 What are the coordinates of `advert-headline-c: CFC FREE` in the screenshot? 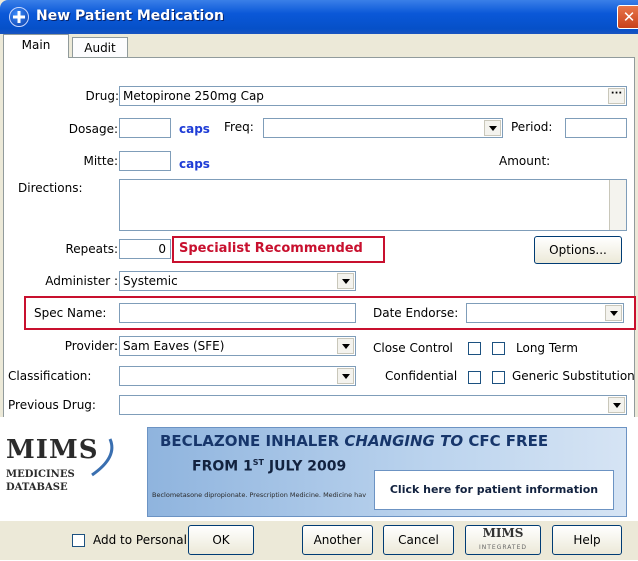 It's located at (506, 441).